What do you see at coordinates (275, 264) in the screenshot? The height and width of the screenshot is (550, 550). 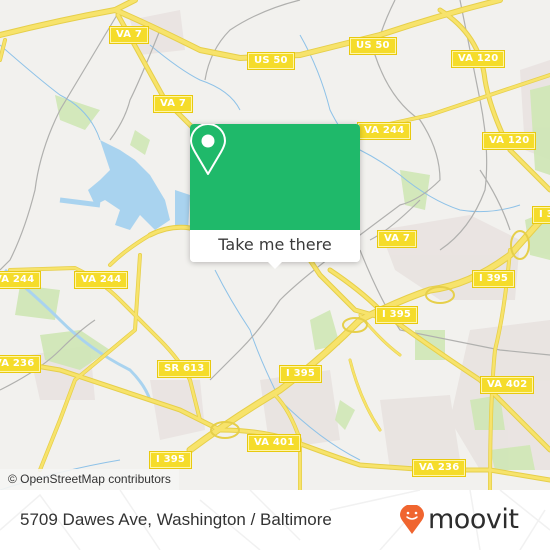 I see `popup-pointer` at bounding box center [275, 264].